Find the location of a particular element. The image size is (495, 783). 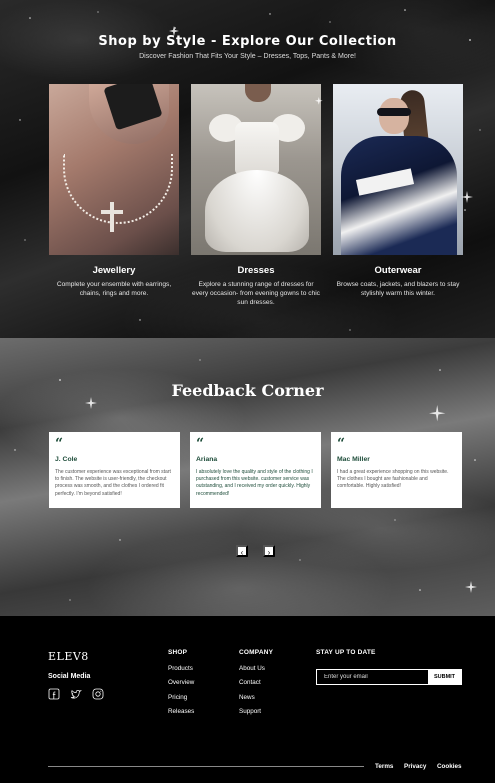

footer-link-products: Products is located at coordinates (180, 668).